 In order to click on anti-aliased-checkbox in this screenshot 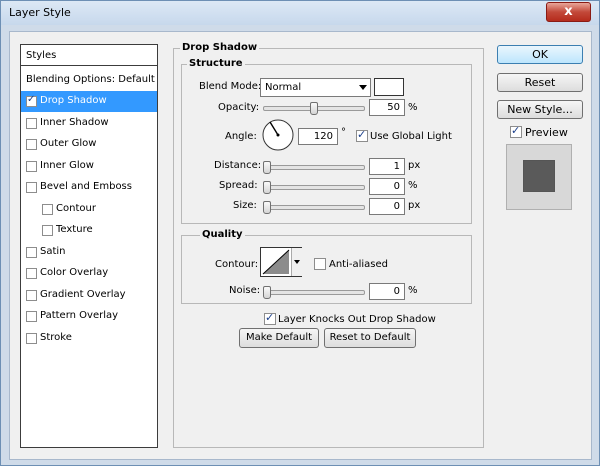, I will do `click(320, 264)`.